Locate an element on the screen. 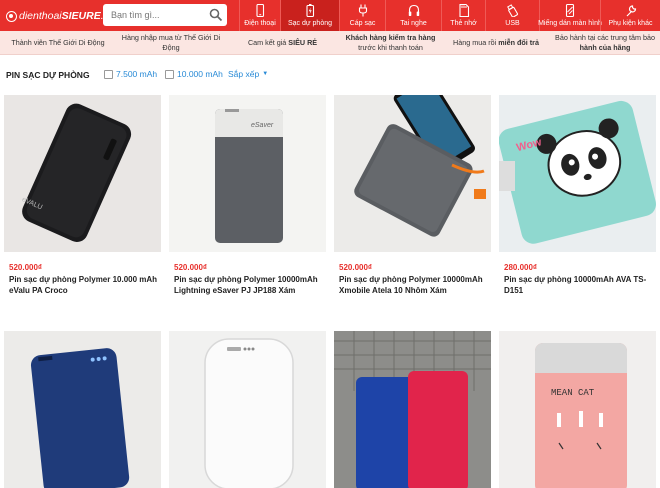  nav-headphone: Tai nghe is located at coordinates (413, 15).